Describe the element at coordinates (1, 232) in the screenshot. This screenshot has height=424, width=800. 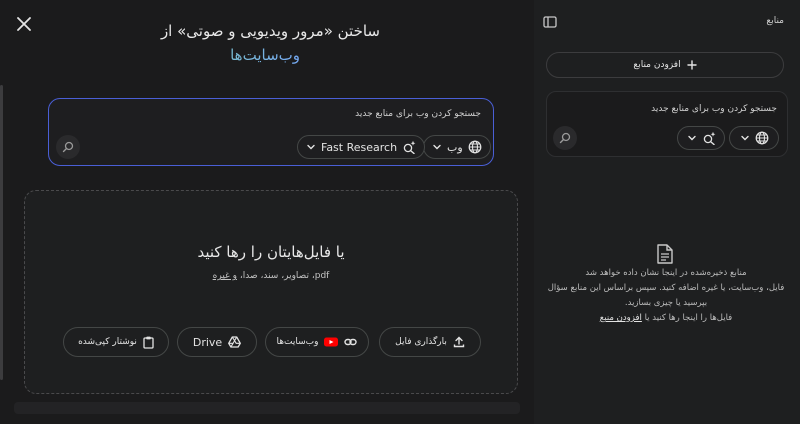
I see `scrollbar` at that location.